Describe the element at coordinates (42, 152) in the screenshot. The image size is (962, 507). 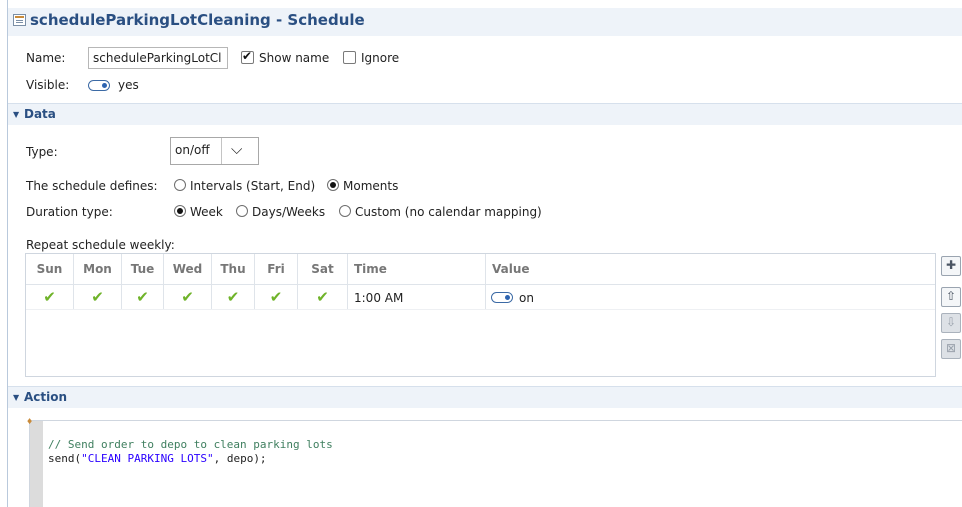
I see `type-label: Type:` at that location.